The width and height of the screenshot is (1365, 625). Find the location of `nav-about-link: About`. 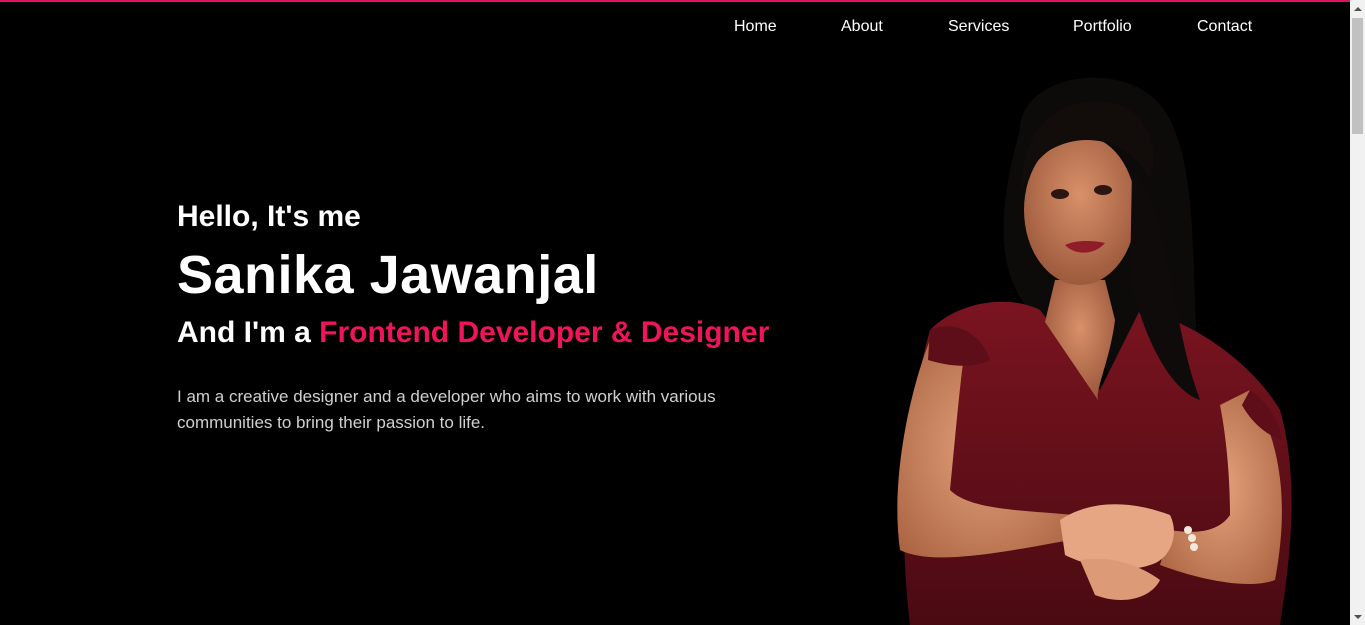

nav-about-link: About is located at coordinates (862, 27).